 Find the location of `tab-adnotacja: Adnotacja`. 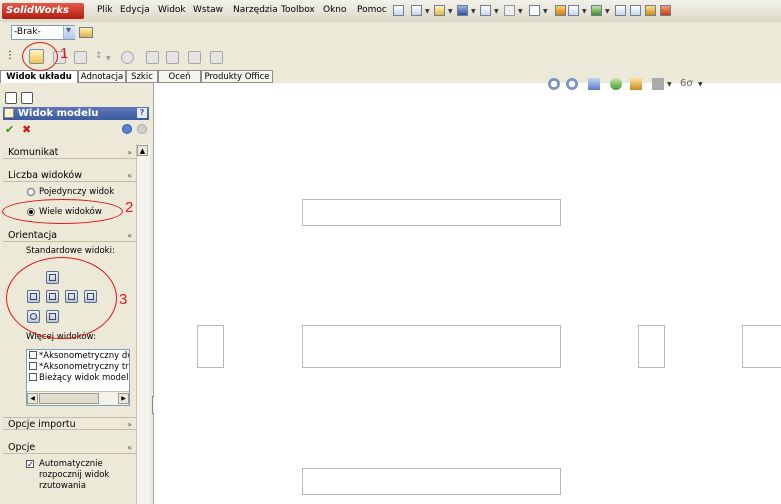

tab-adnotacja: Adnotacja is located at coordinates (102, 76).